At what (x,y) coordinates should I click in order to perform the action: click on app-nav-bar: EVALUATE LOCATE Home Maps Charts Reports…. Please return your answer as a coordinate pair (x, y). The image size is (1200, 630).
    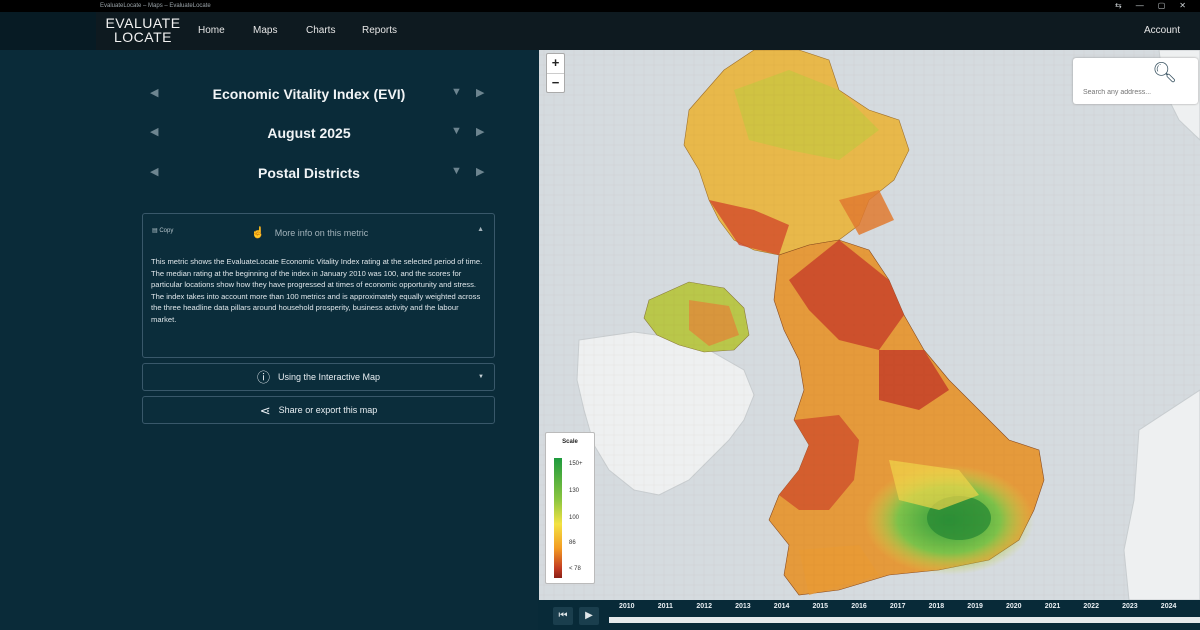
    Looking at the image, I should click on (648, 31).